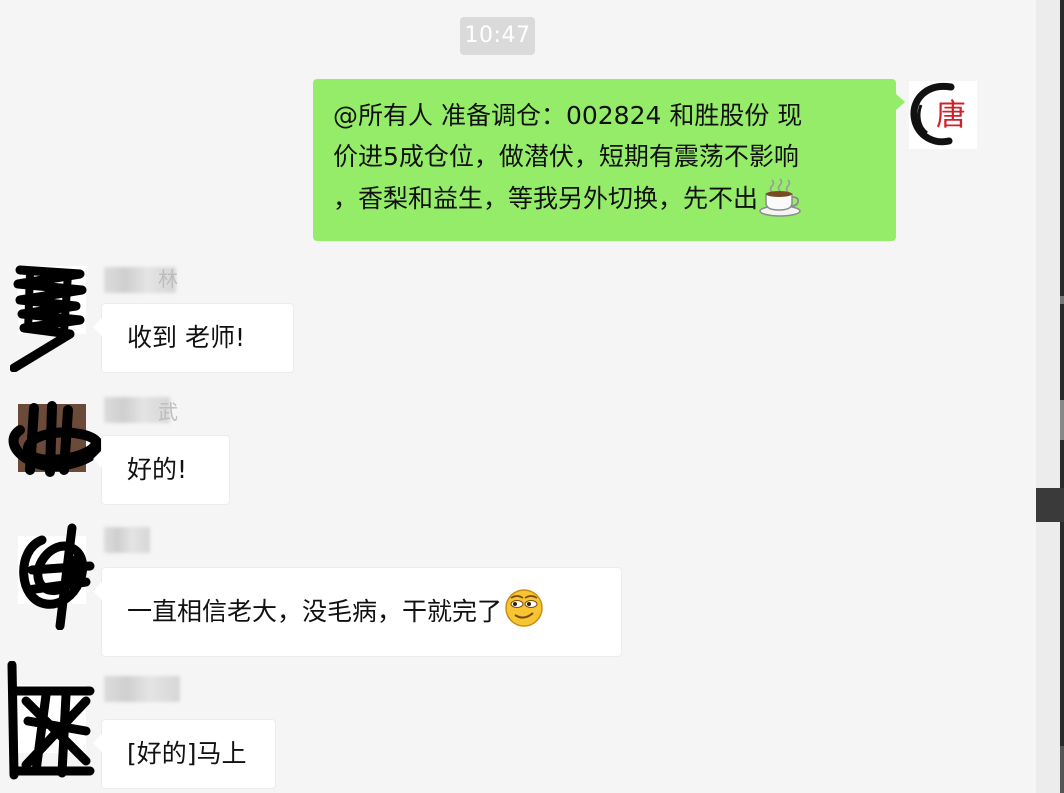 This screenshot has width=1064, height=793. I want to click on message-text: 一直相信老大，没毛病，干就完了, so click(315, 611).